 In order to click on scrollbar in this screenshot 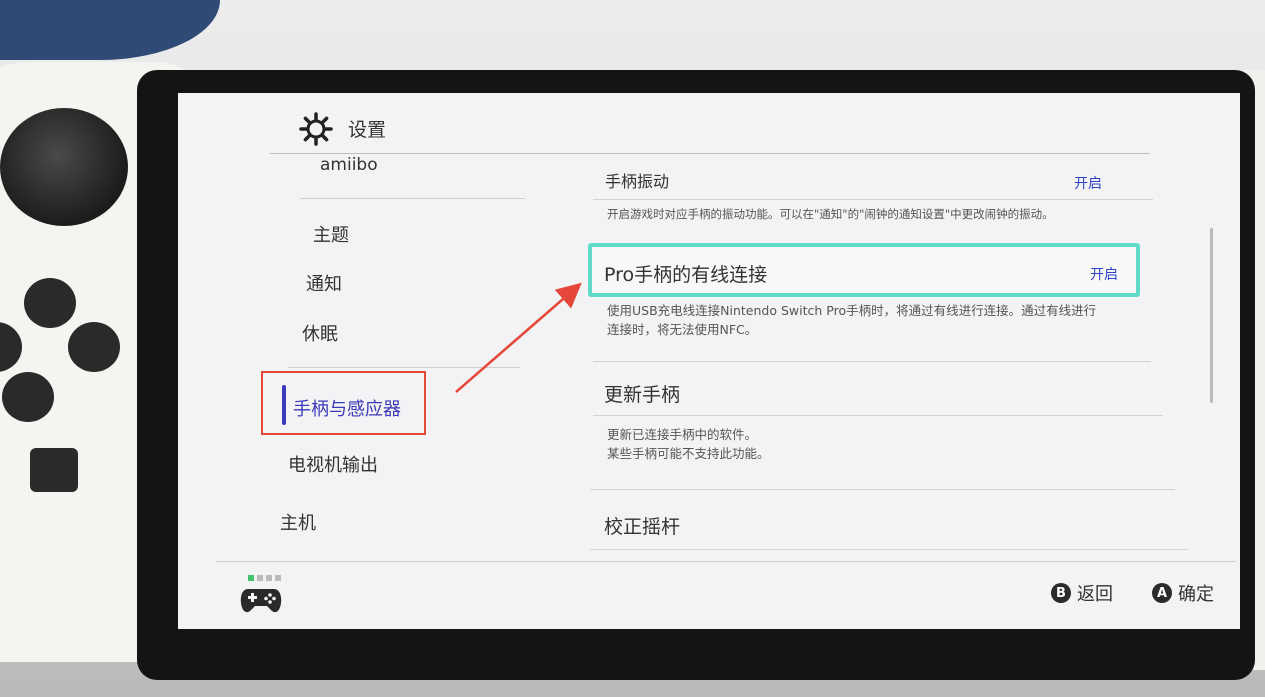, I will do `click(1211, 315)`.